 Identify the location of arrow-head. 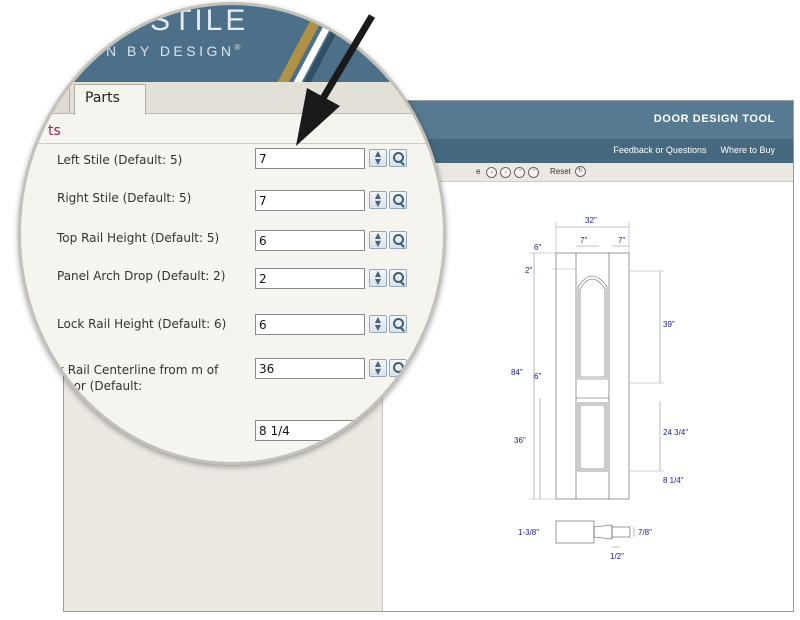
(318, 117).